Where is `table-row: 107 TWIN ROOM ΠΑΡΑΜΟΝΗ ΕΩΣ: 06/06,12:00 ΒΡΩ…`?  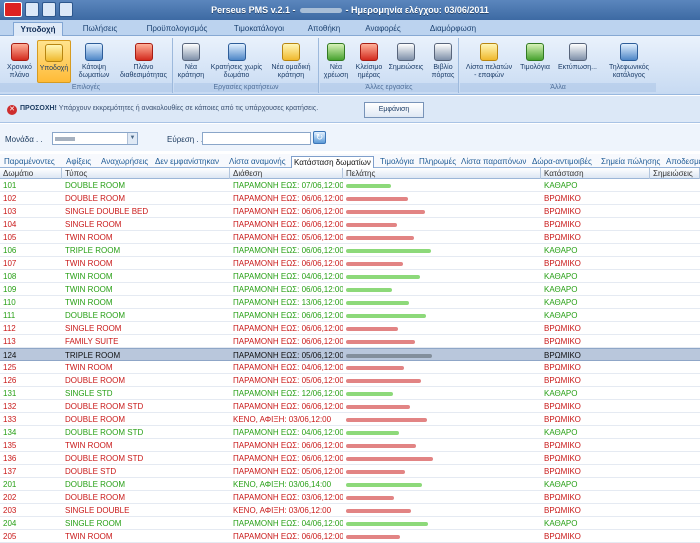 table-row: 107 TWIN ROOM ΠΑΡΑΜΟΝΗ ΕΩΣ: 06/06,12:00 ΒΡΩ… is located at coordinates (350, 263).